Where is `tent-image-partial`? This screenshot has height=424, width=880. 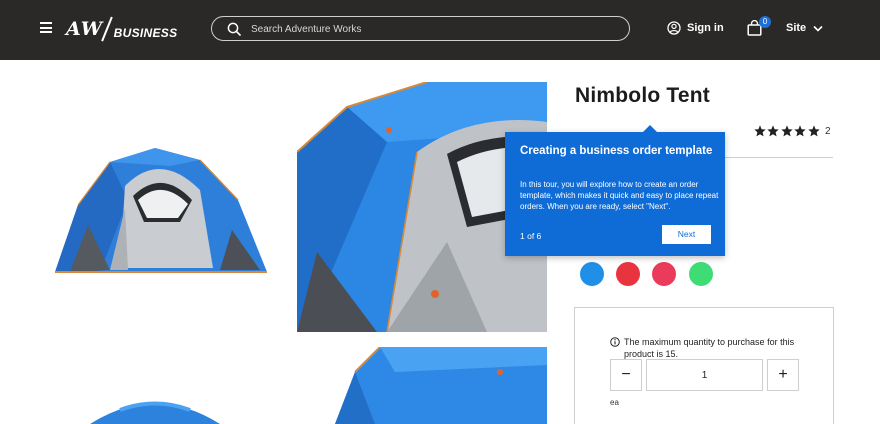 tent-image-partial is located at coordinates (155, 409).